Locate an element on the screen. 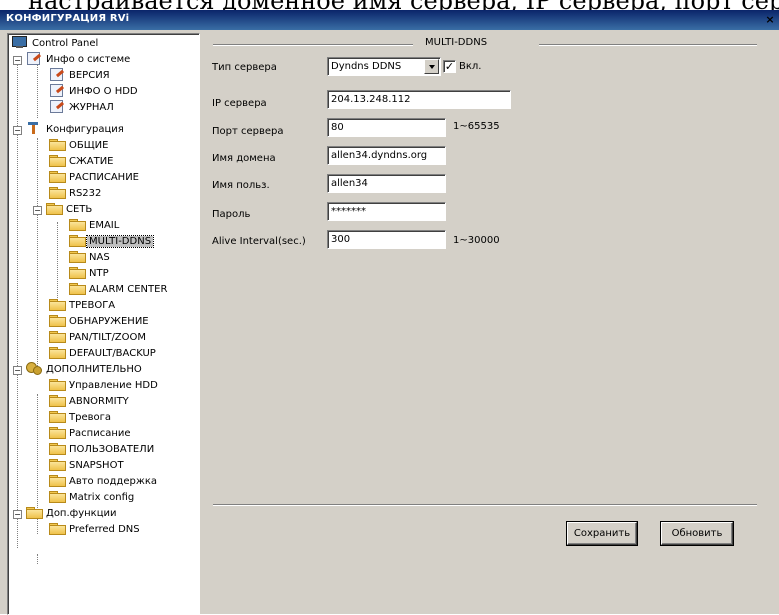 The image size is (779, 615). tree-item-snapshot: SNAPSHOT is located at coordinates (87, 466).